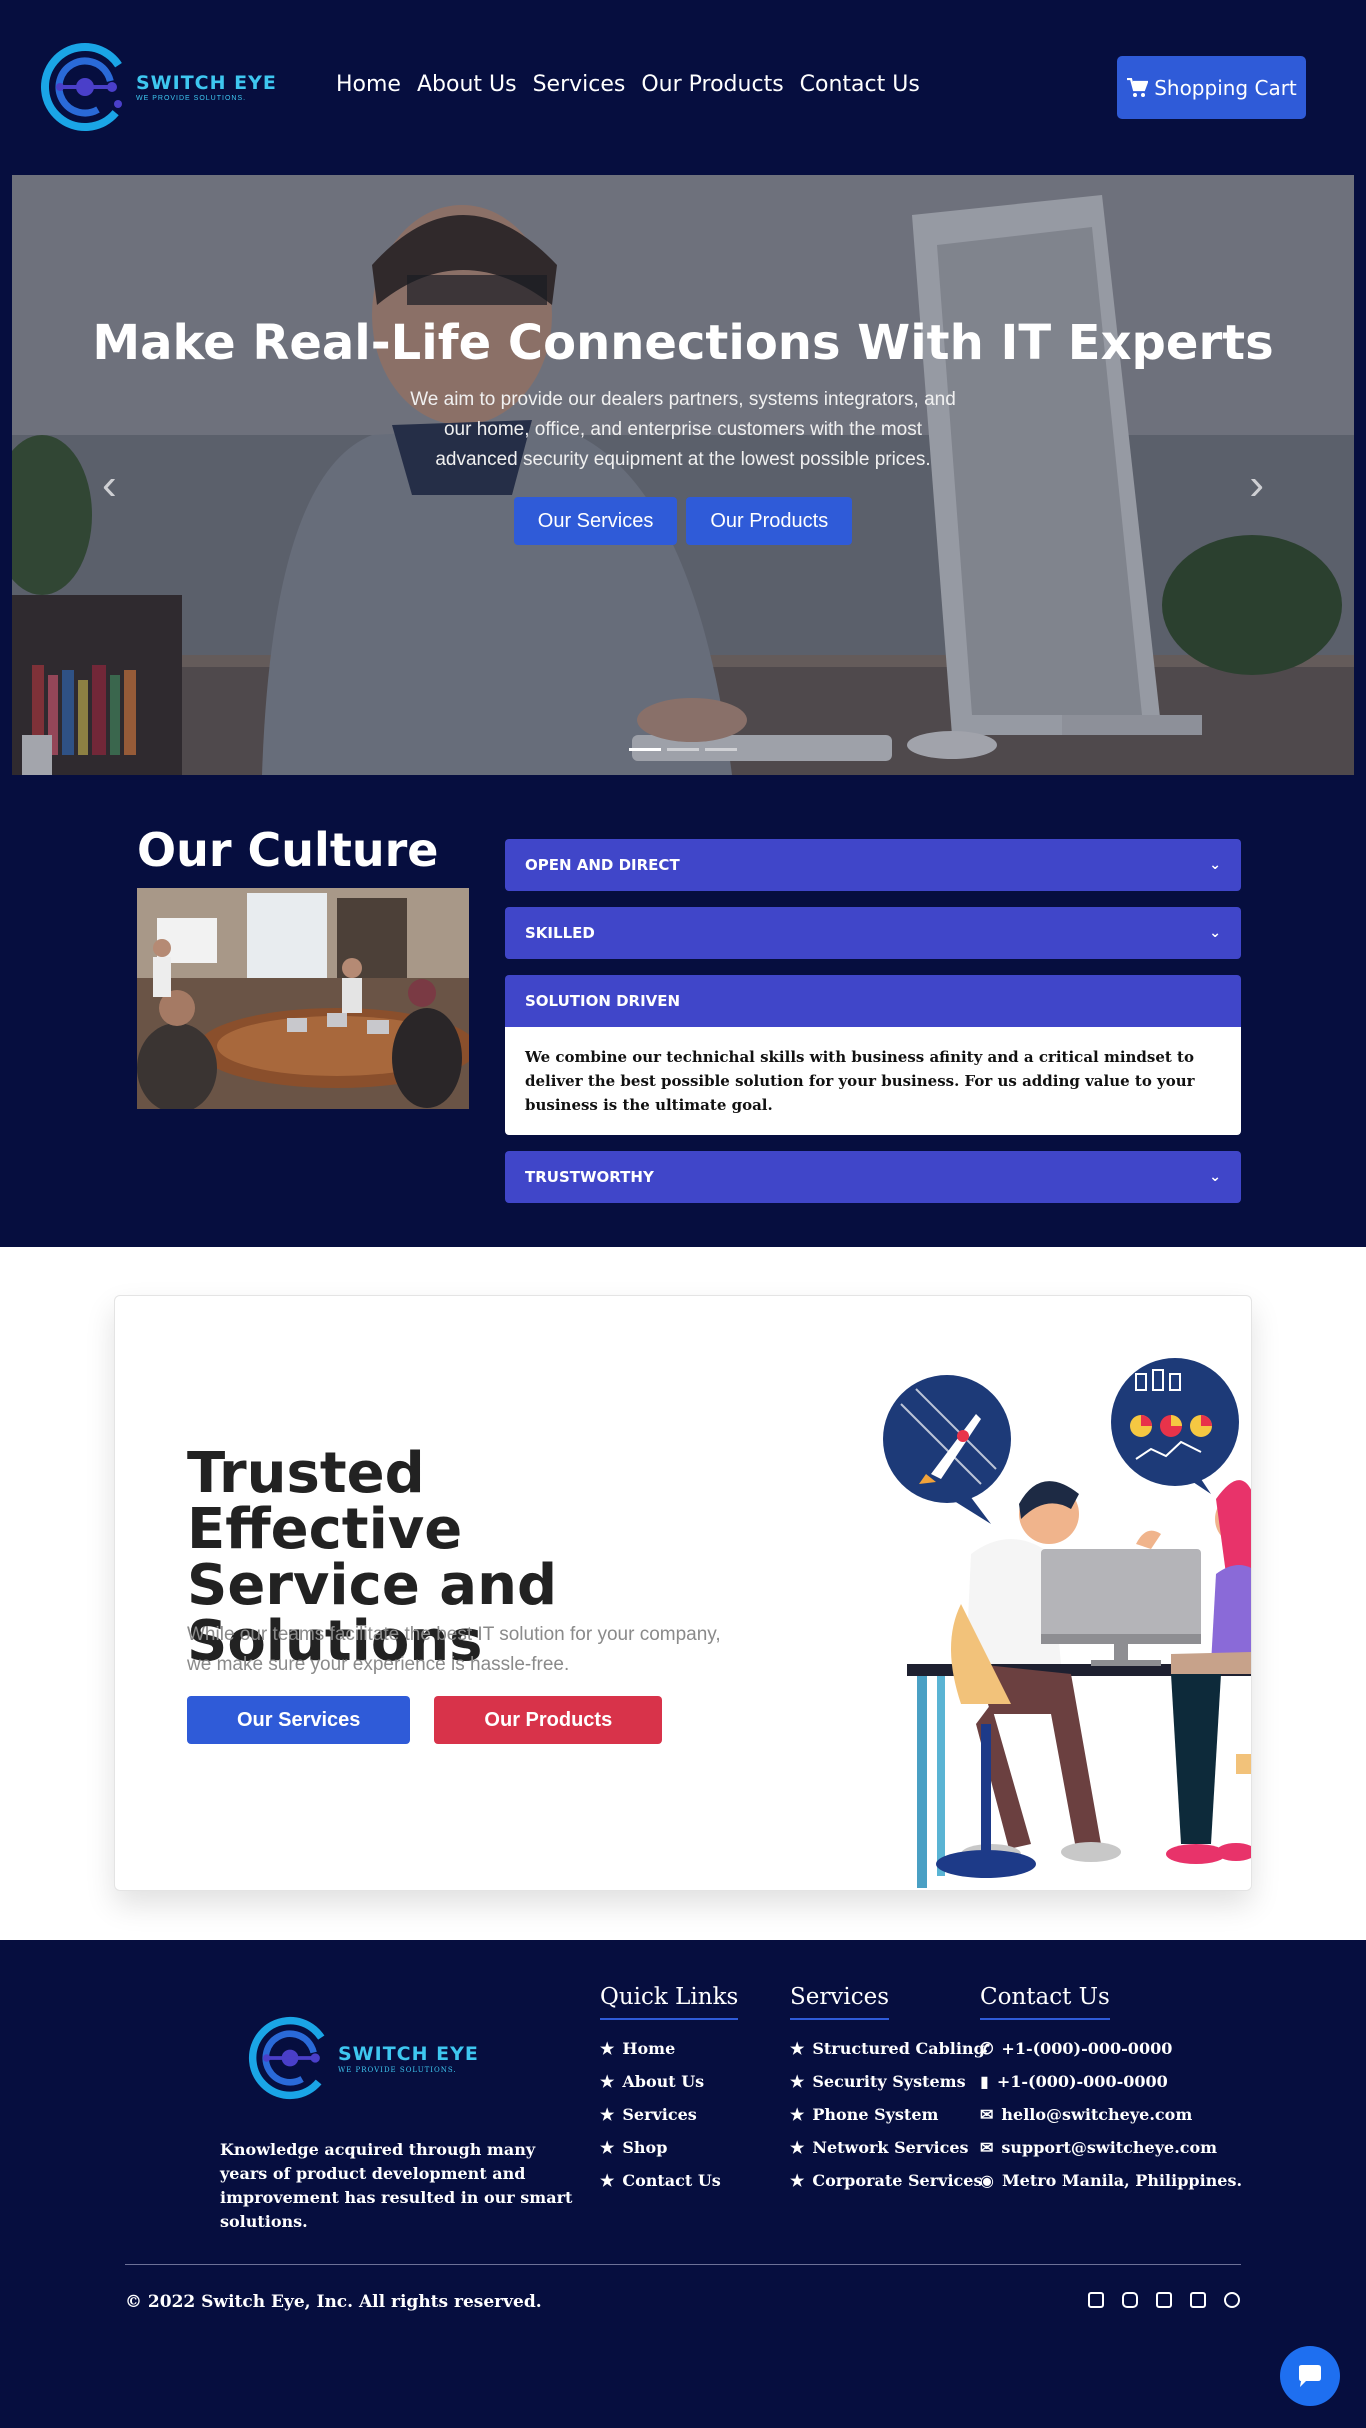  What do you see at coordinates (659, 2114) in the screenshot?
I see `footer-link-label: Services` at bounding box center [659, 2114].